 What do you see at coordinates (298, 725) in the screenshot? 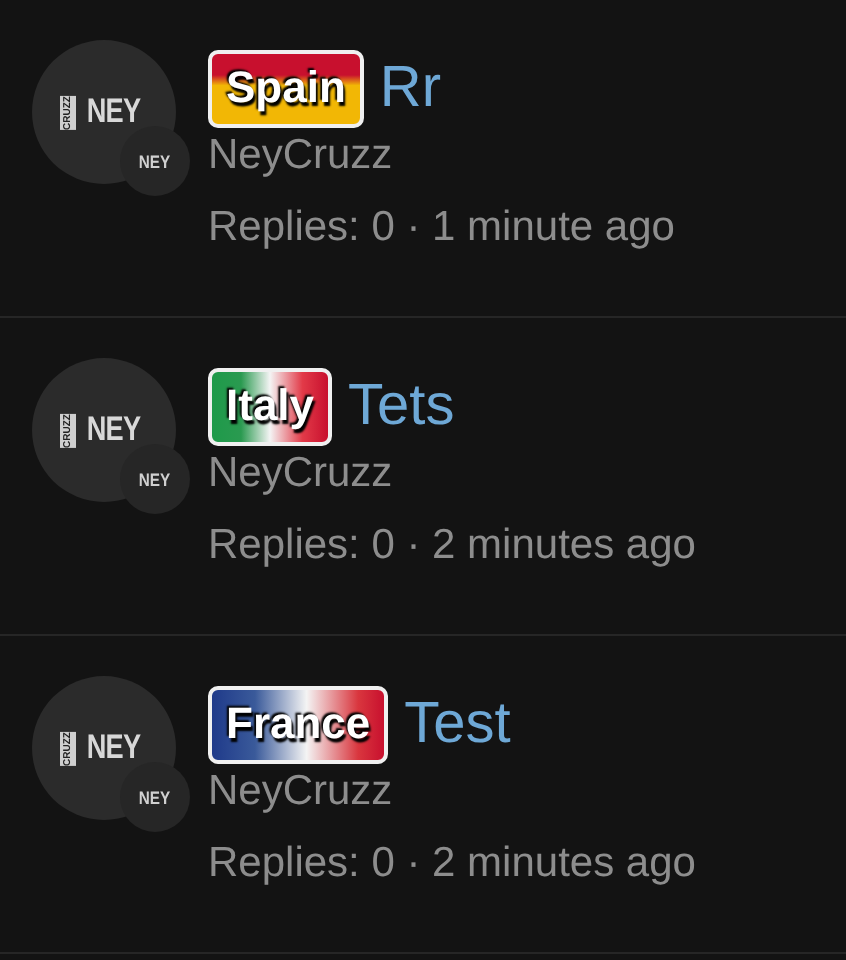
I see `prefix-tag: France` at bounding box center [298, 725].